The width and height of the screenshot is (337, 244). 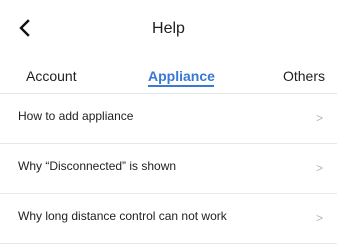 I want to click on page-title: Help, so click(x=168, y=28).